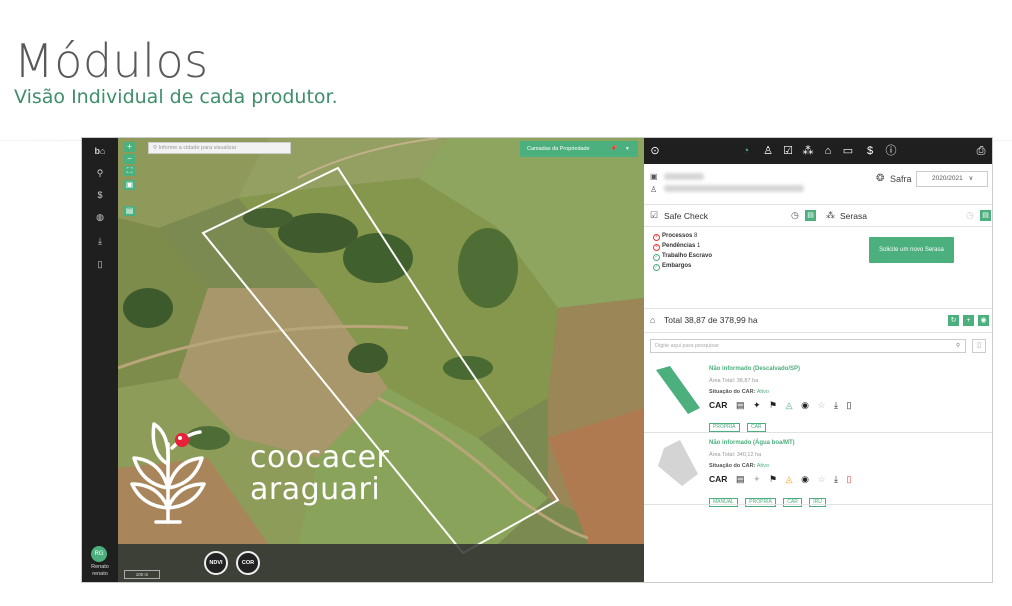  I want to click on check-label: Pendências, so click(679, 246).